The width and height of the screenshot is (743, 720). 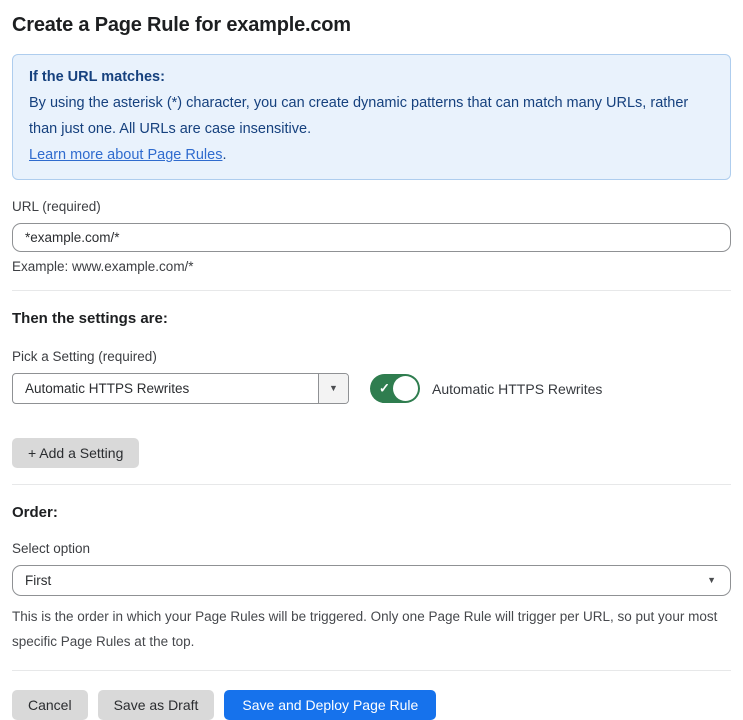 I want to click on save-as-draft-button: Save as Draft, so click(x=156, y=705).